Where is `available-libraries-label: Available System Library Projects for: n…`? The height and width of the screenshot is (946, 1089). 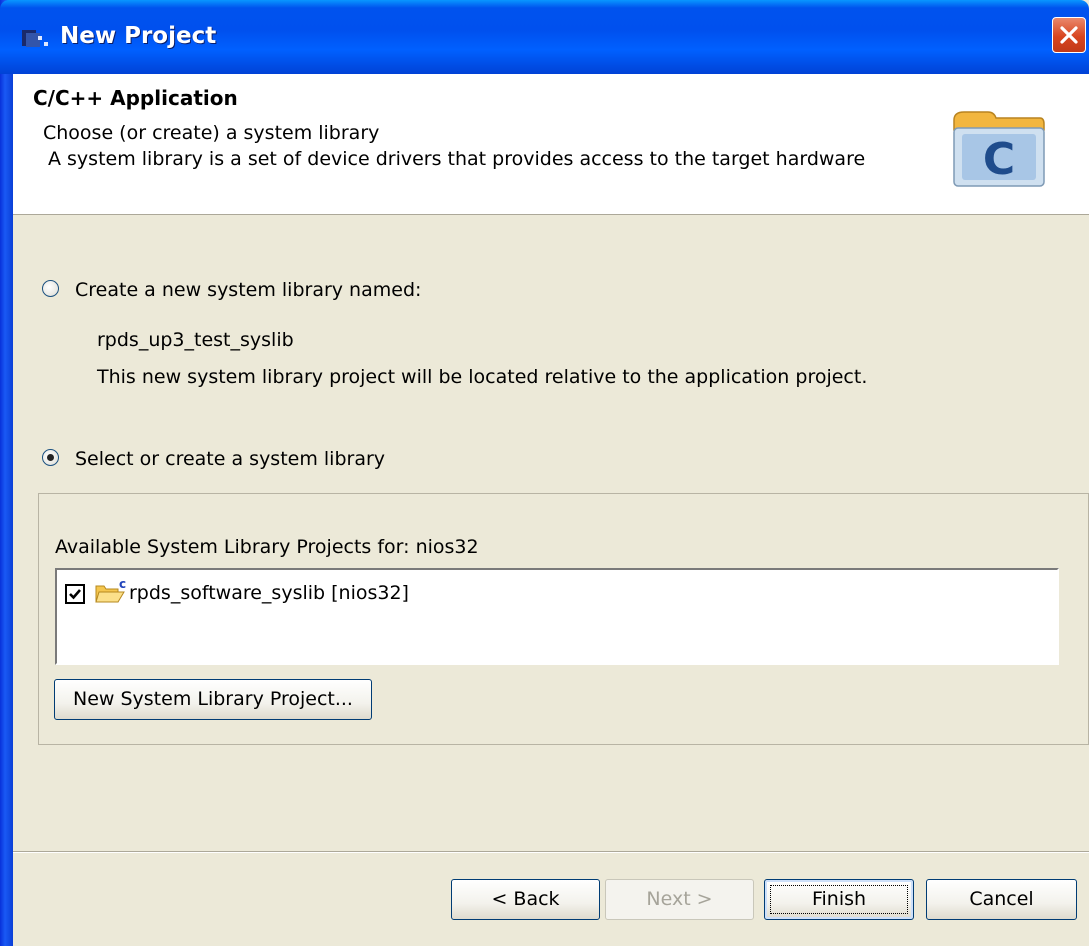
available-libraries-label: Available System Library Projects for: n… is located at coordinates (267, 547).